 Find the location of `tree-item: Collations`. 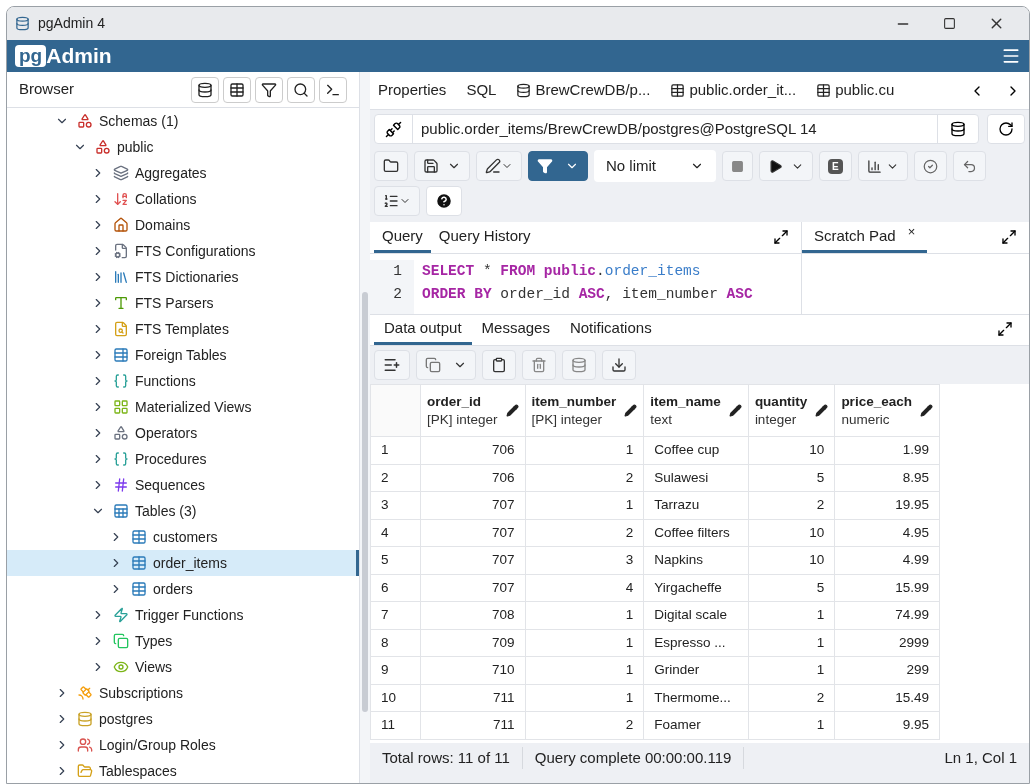

tree-item: Collations is located at coordinates (183, 199).